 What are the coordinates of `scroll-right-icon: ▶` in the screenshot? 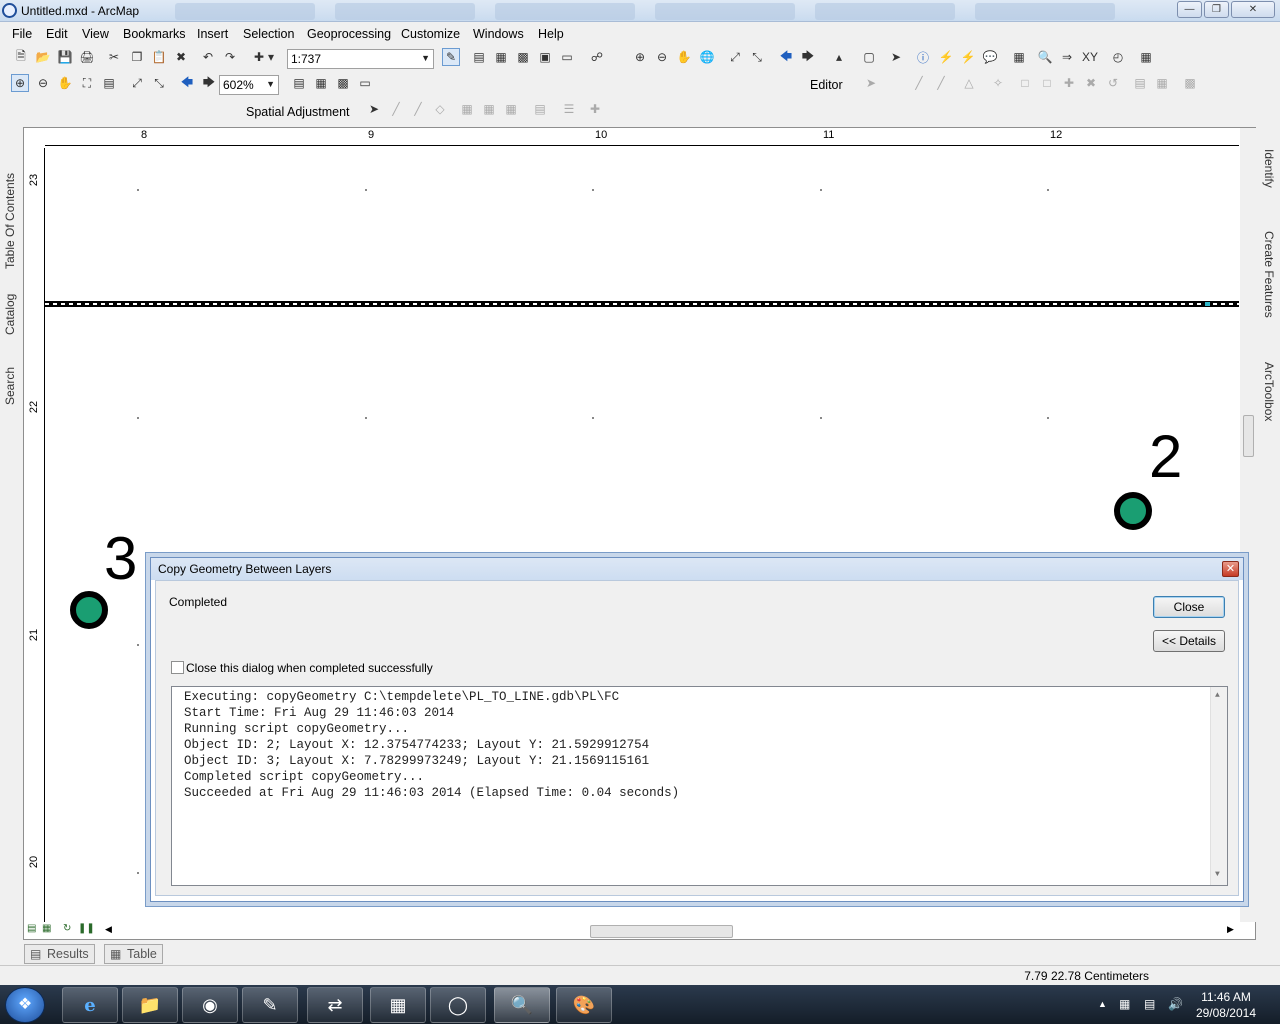 It's located at (1230, 929).